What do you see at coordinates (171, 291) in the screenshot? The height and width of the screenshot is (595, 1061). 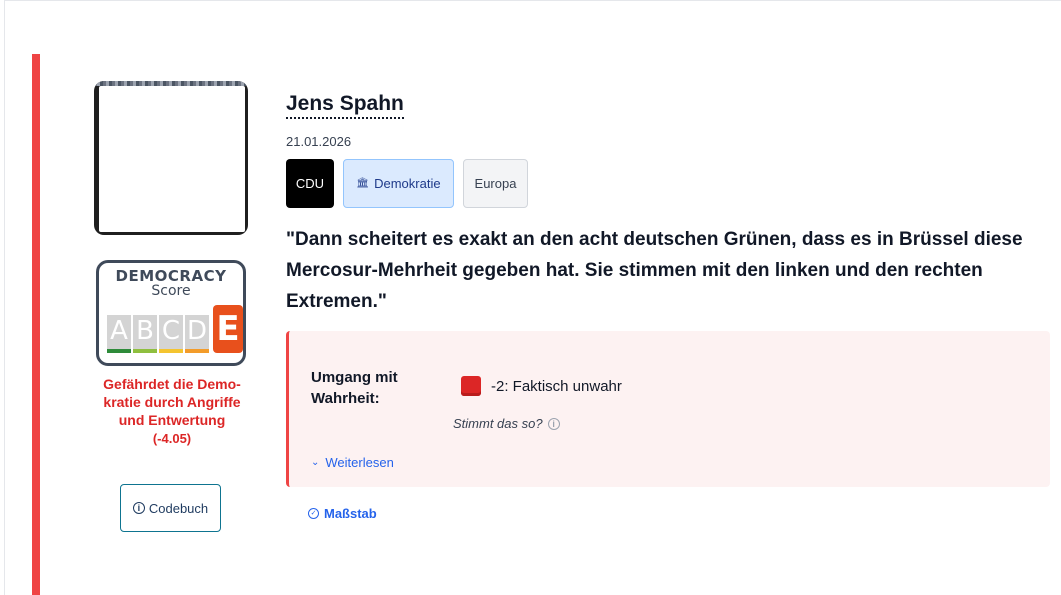 I see `score-subtitle: Score` at bounding box center [171, 291].